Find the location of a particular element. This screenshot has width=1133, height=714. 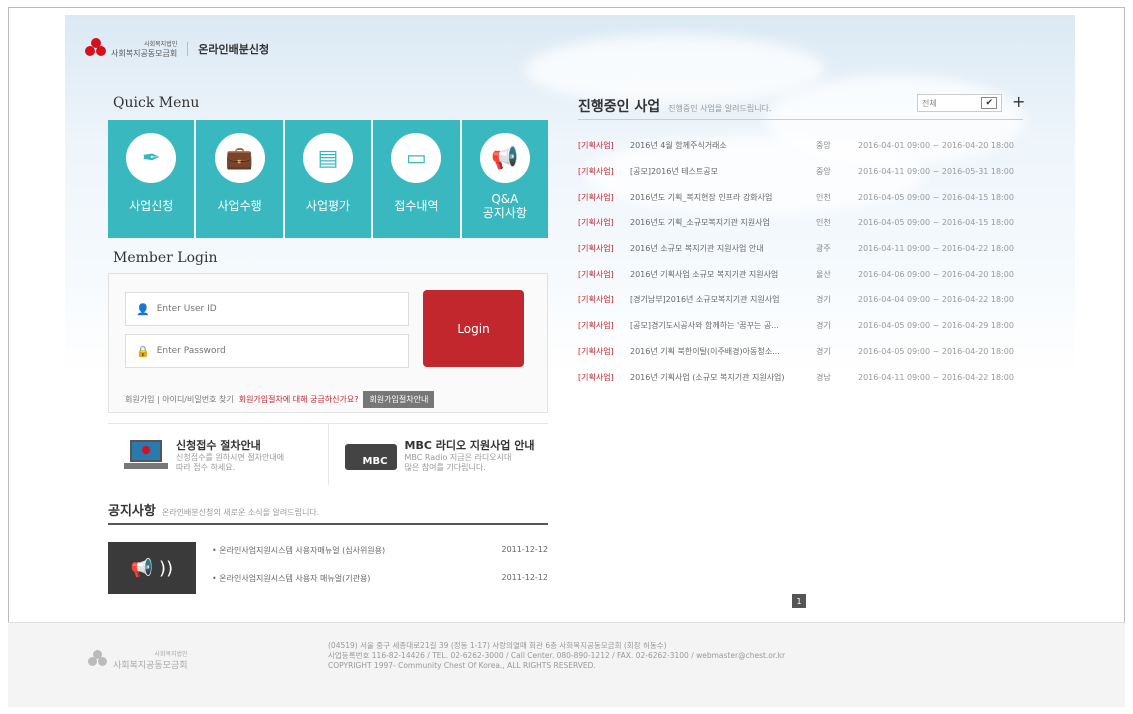

quick-menu-perform: 💼 사업수행 is located at coordinates (239, 179).